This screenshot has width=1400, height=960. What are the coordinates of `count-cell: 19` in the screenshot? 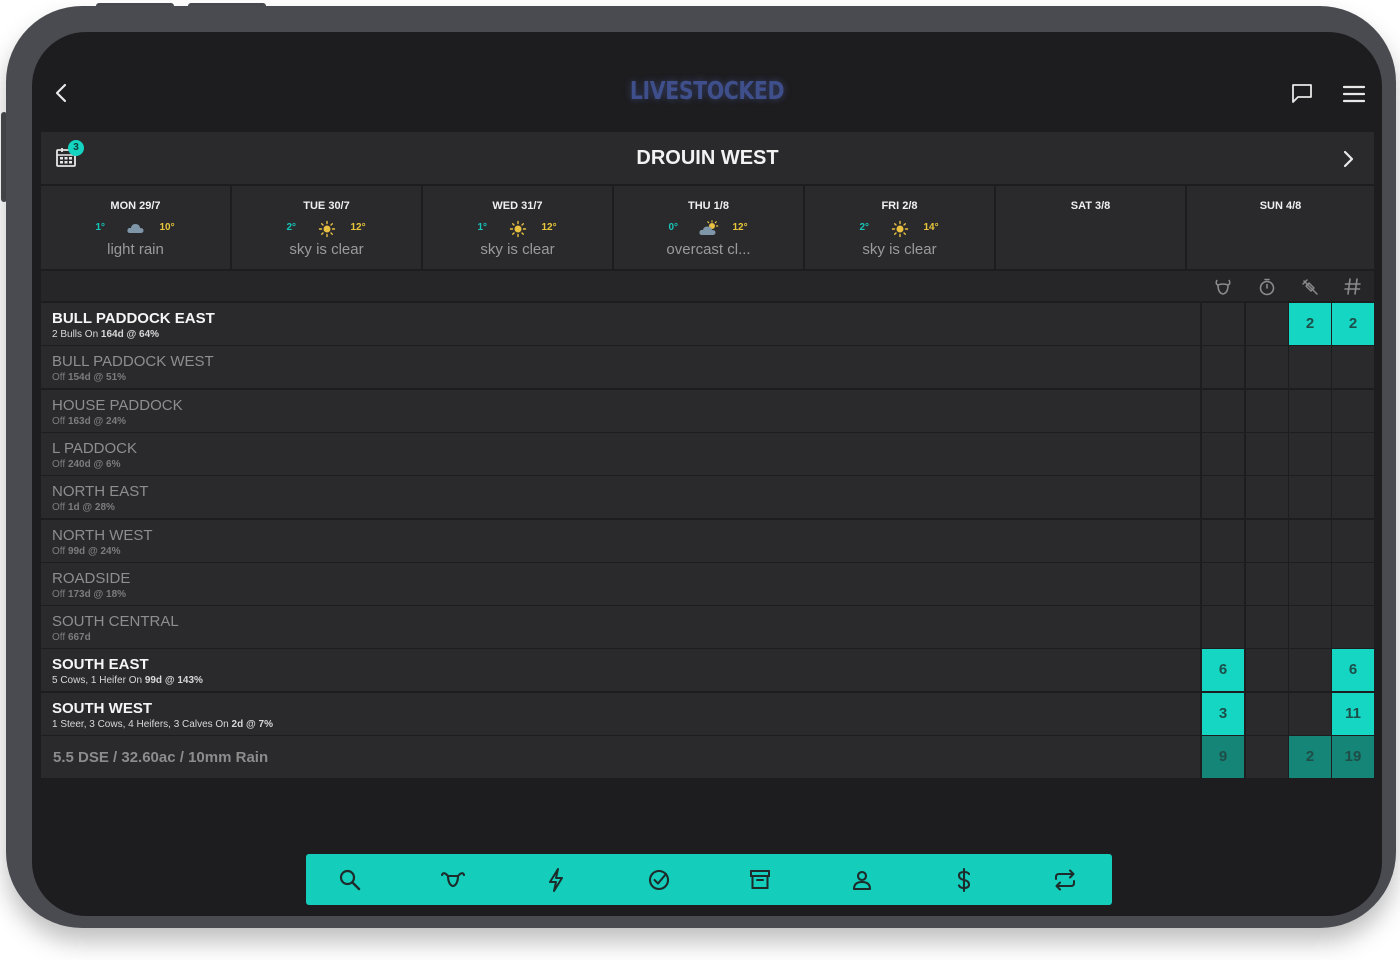 It's located at (1353, 757).